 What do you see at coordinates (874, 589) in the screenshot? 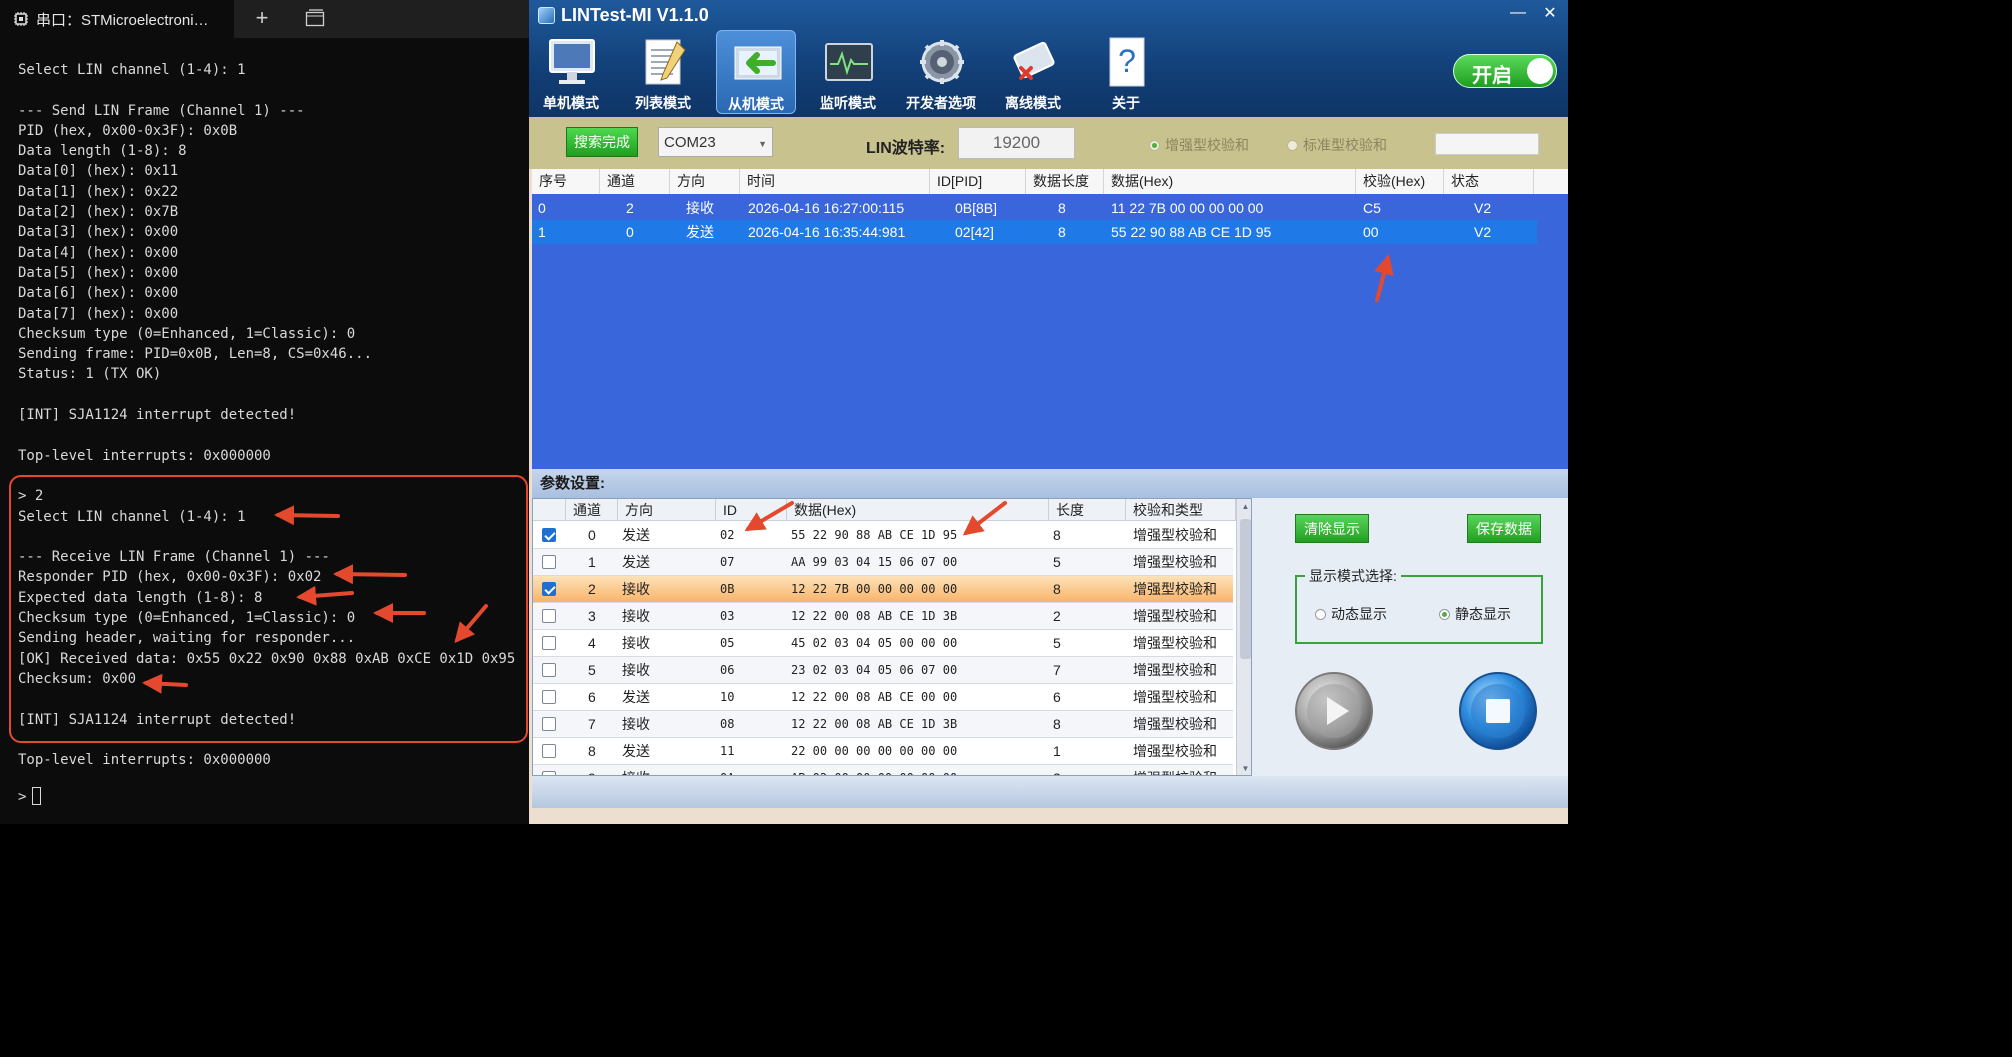
I see `param-data: 12 22 7B 00 00 00 00 00` at bounding box center [874, 589].